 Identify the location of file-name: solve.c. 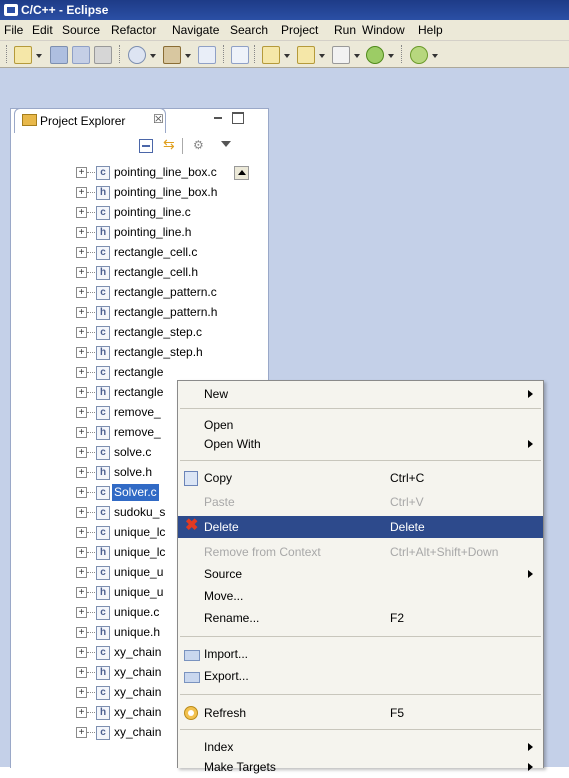
(133, 452).